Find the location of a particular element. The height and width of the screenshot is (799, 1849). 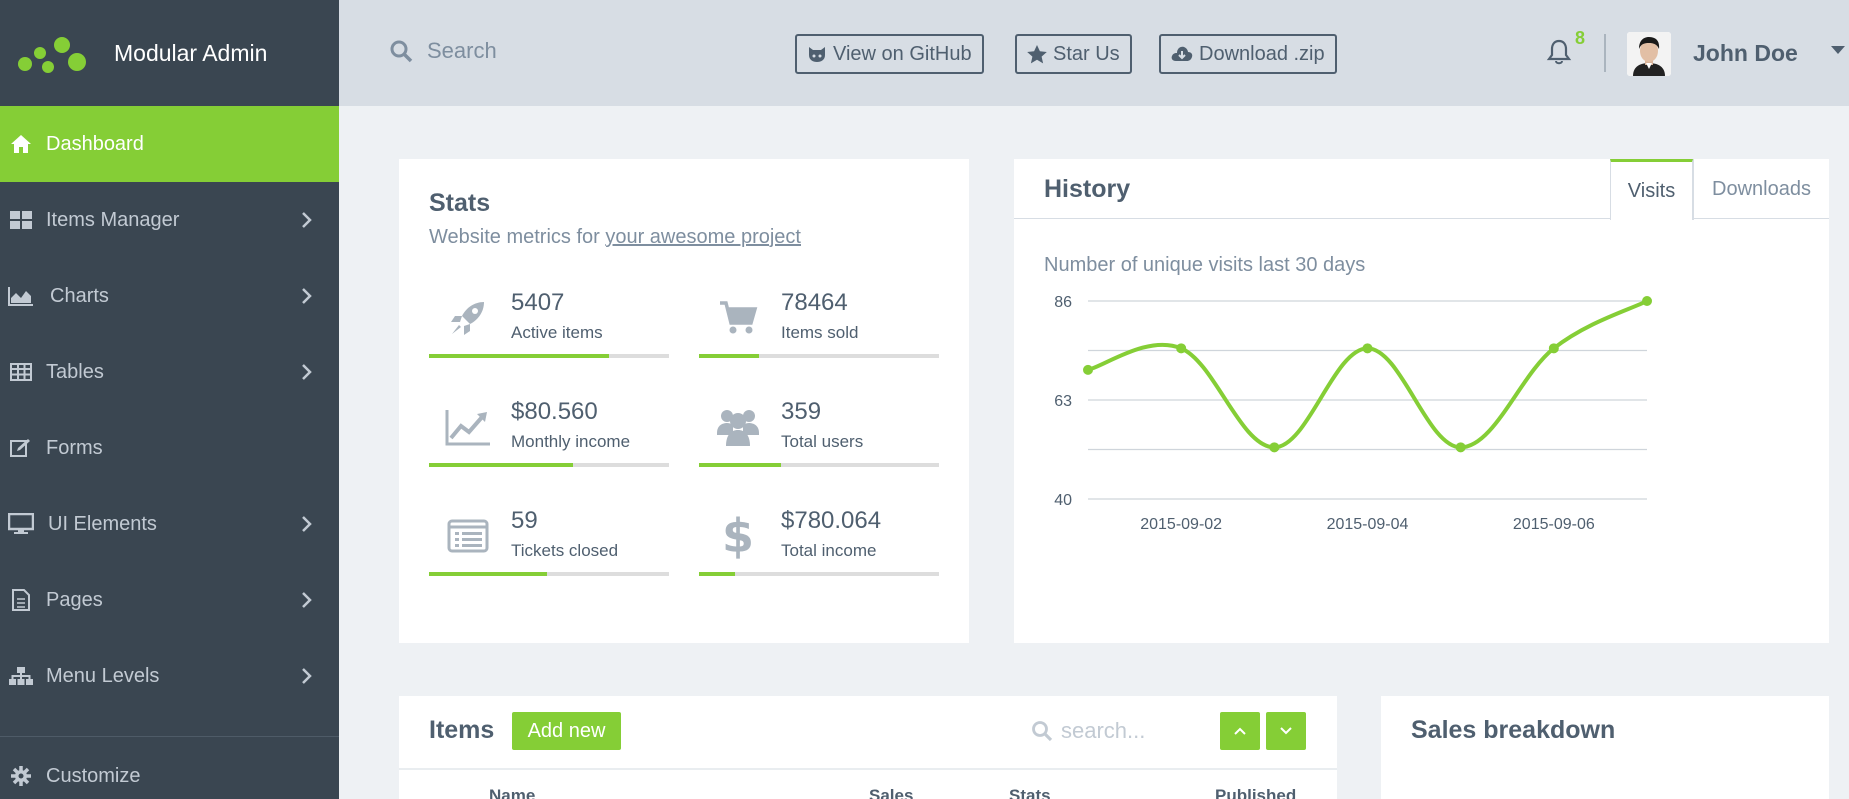

history-title: History is located at coordinates (1087, 189).